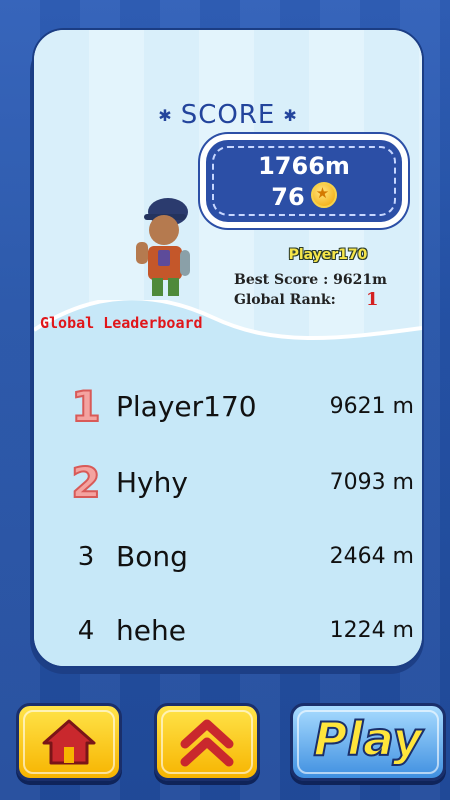 The image size is (450, 800). Describe the element at coordinates (151, 630) in the screenshot. I see `player-name-cell: hehe` at that location.